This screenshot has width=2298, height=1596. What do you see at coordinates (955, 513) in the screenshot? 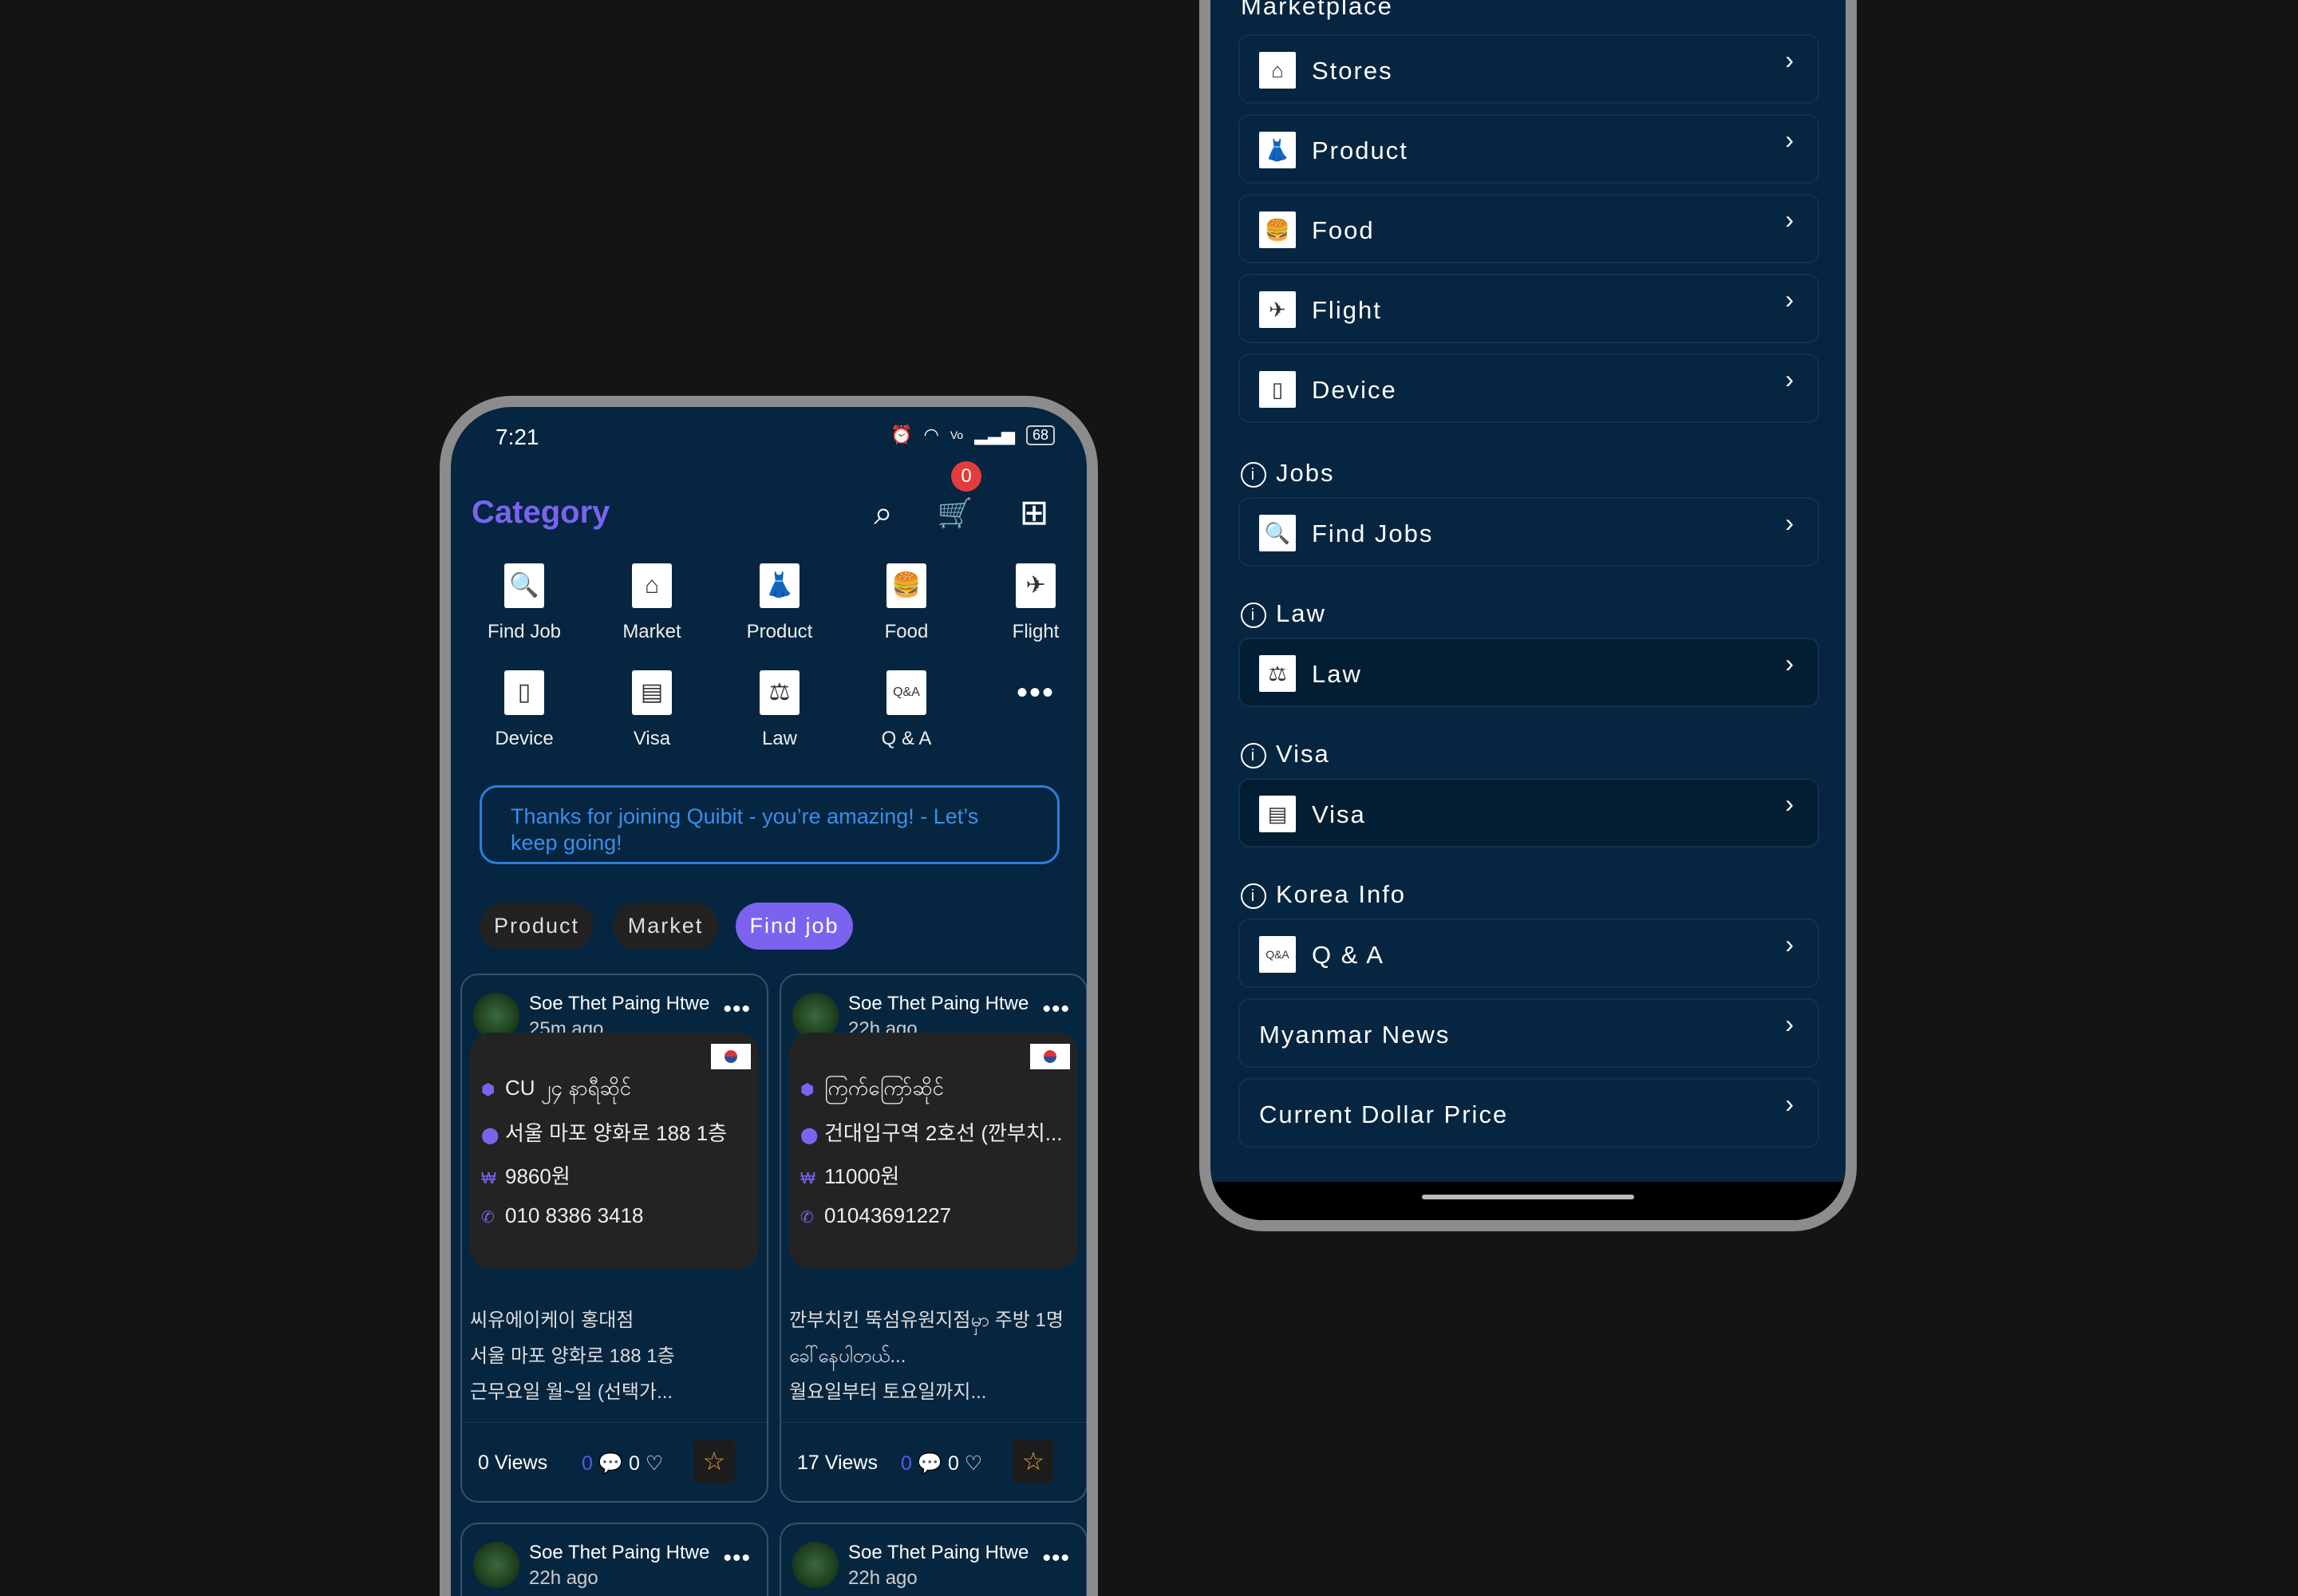
I see `cart-icon: 🛒` at bounding box center [955, 513].